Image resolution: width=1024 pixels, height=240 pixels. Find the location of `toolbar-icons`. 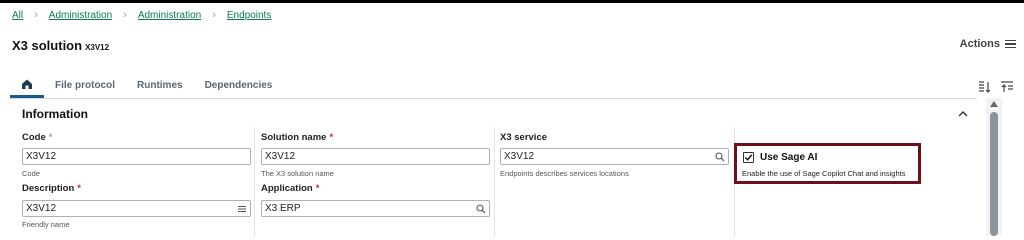

toolbar-icons is located at coordinates (995, 87).